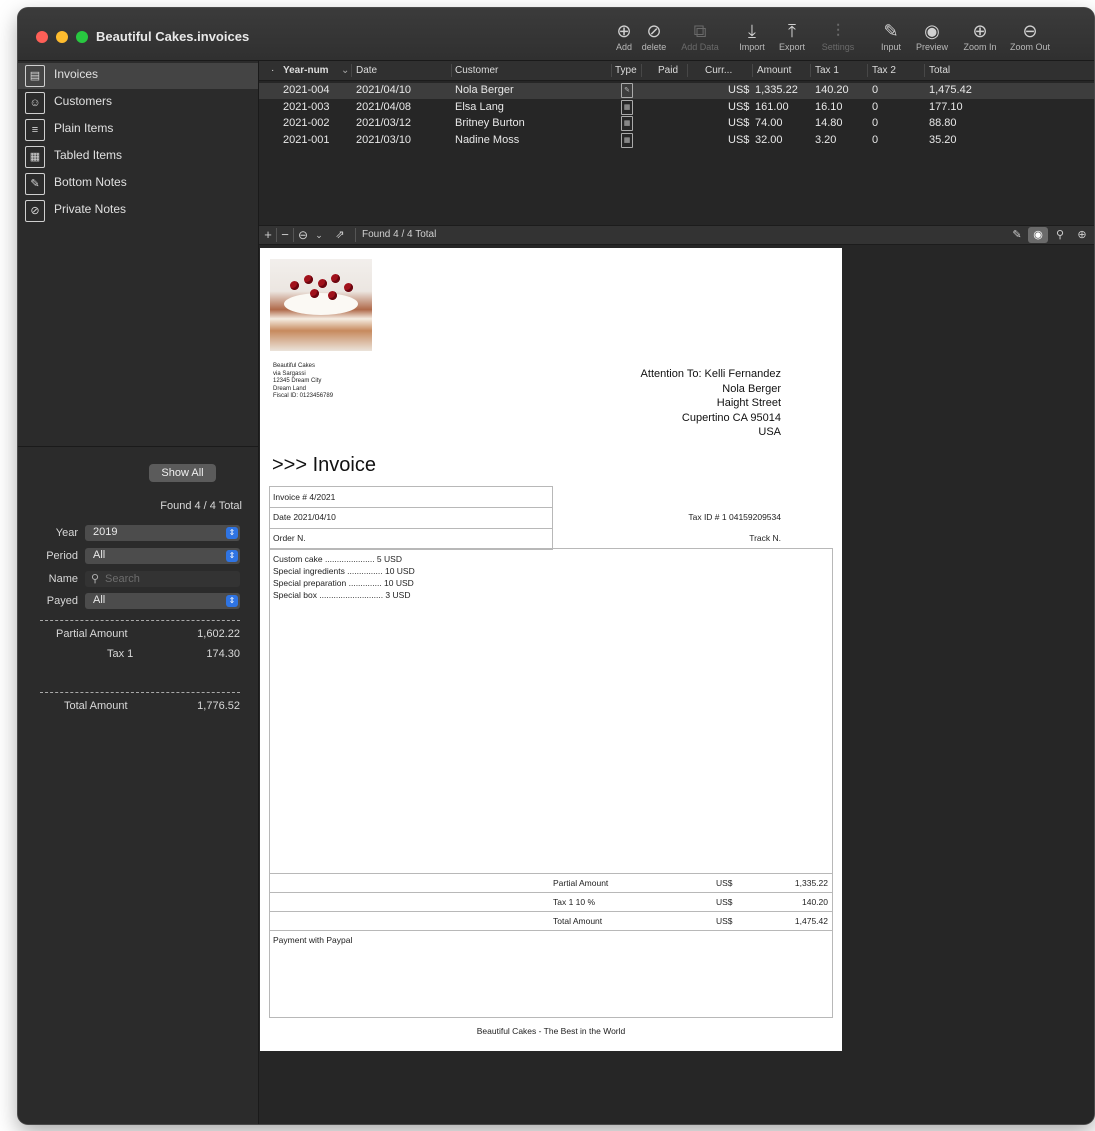 Image resolution: width=1095 pixels, height=1131 pixels. What do you see at coordinates (939, 70) in the screenshot?
I see `col-total: Total` at bounding box center [939, 70].